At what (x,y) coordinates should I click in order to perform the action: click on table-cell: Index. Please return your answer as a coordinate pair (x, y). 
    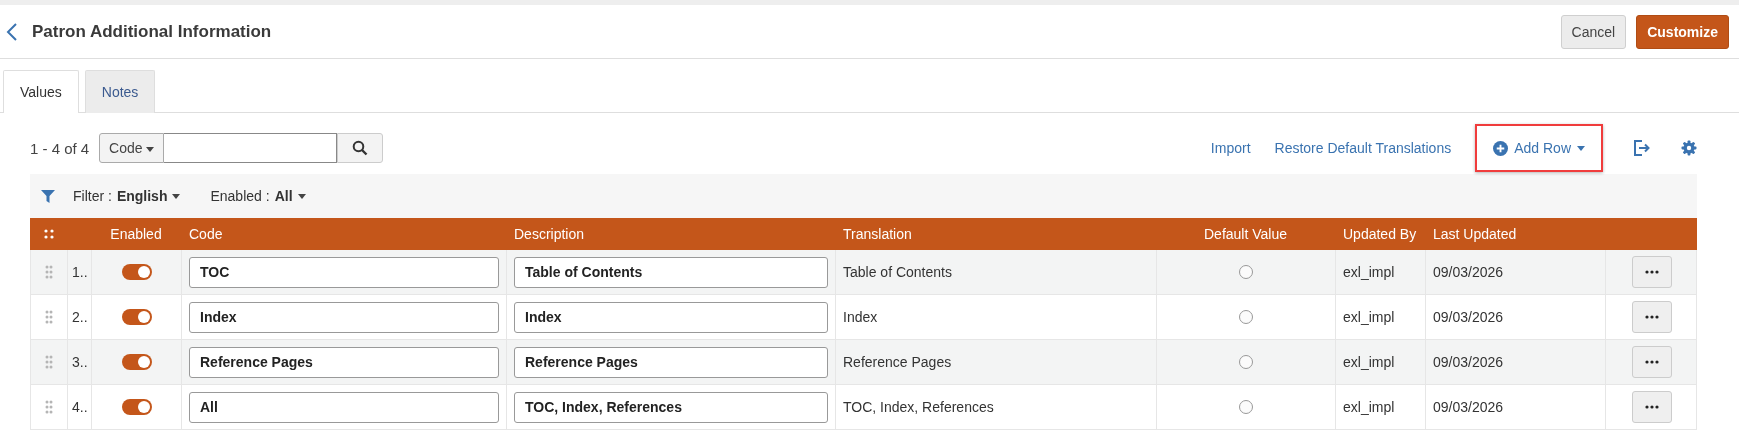
    Looking at the image, I should click on (860, 317).